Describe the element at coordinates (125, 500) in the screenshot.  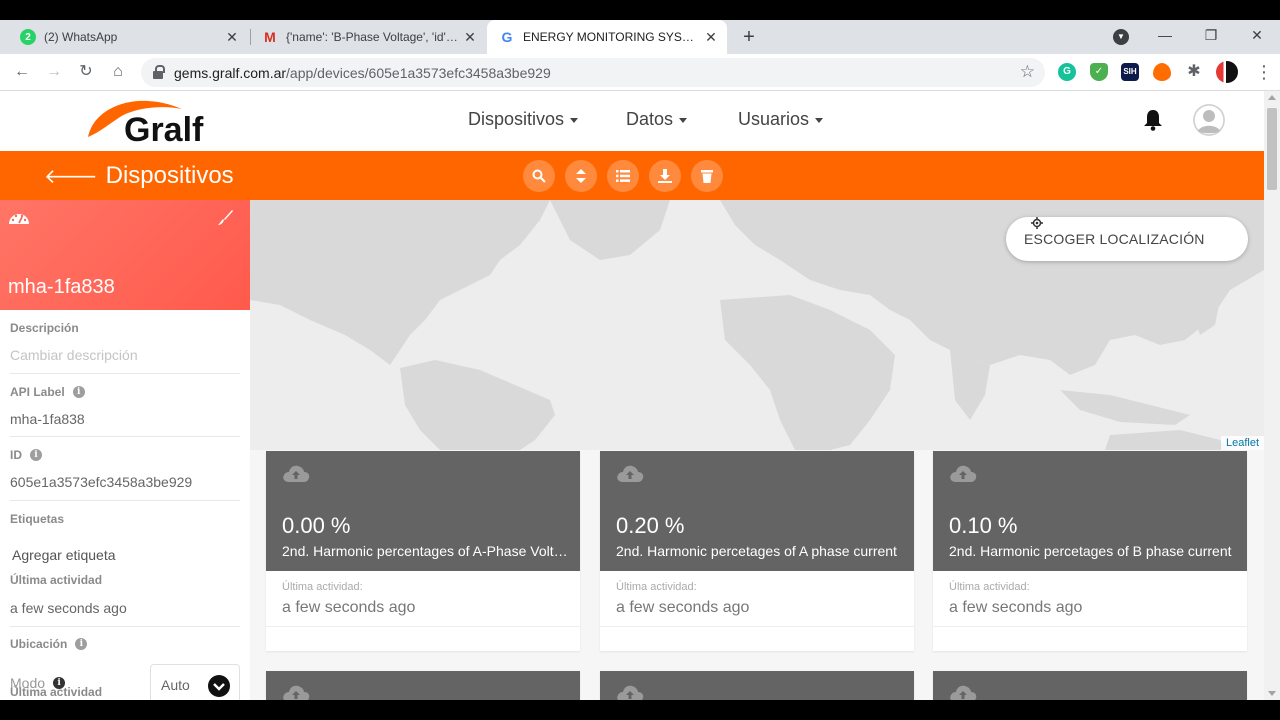
I see `divider` at that location.